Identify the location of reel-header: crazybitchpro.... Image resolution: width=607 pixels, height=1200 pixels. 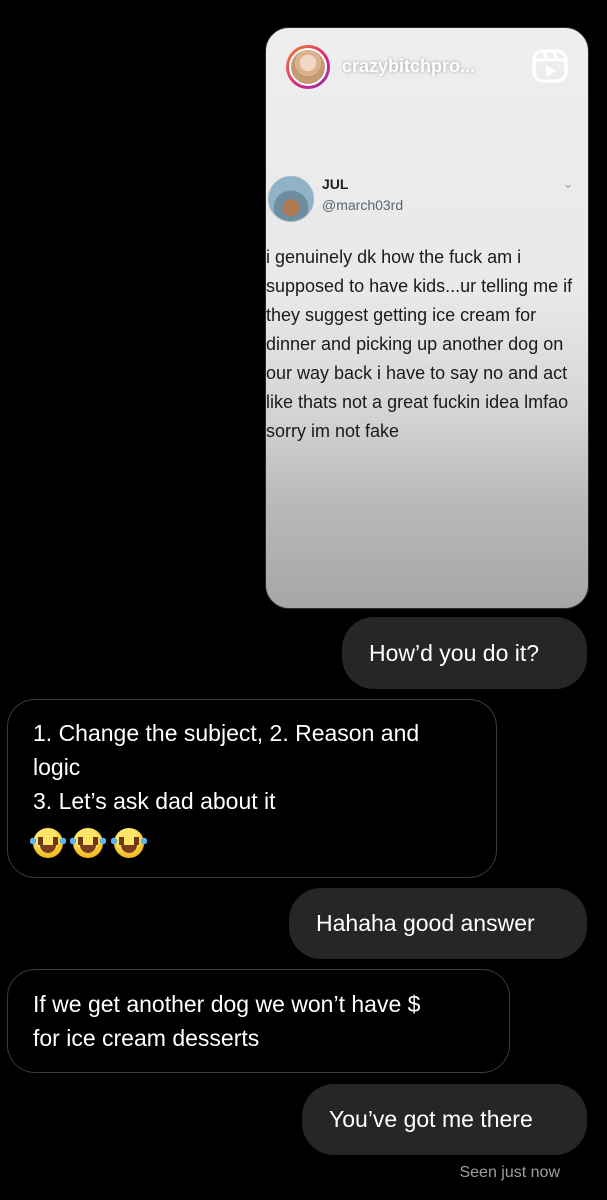
(429, 69).